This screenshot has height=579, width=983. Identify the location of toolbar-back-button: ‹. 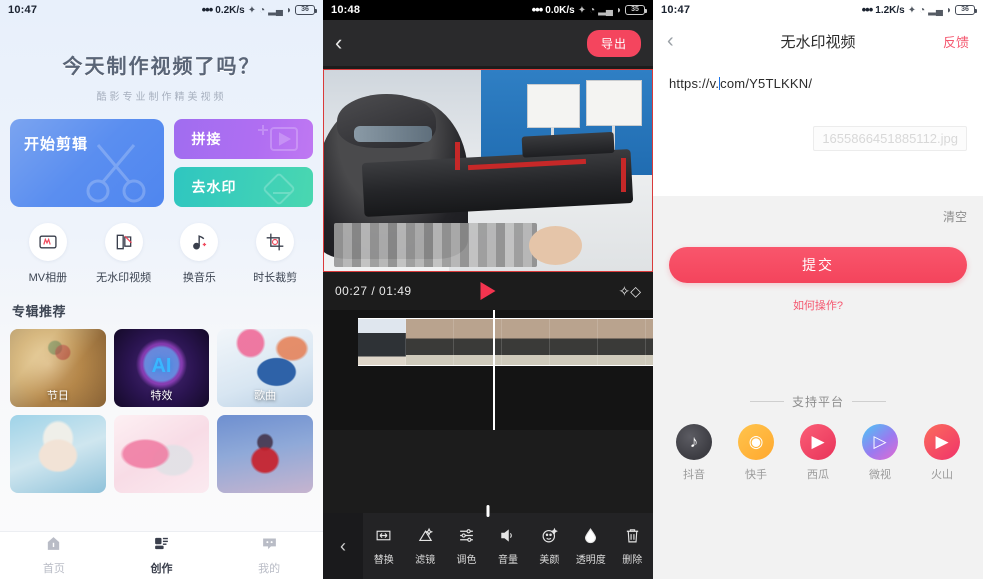
(343, 546).